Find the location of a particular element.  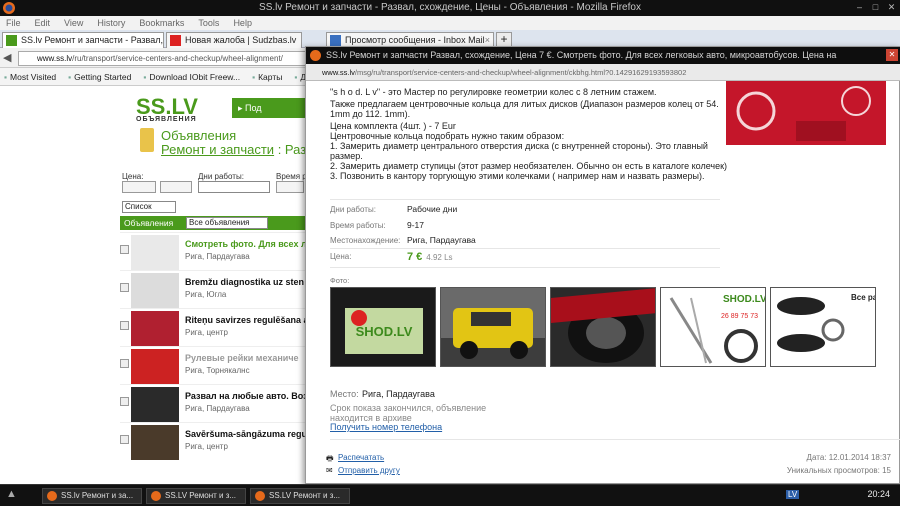

photo-thumbnail: Все раз is located at coordinates (823, 327).